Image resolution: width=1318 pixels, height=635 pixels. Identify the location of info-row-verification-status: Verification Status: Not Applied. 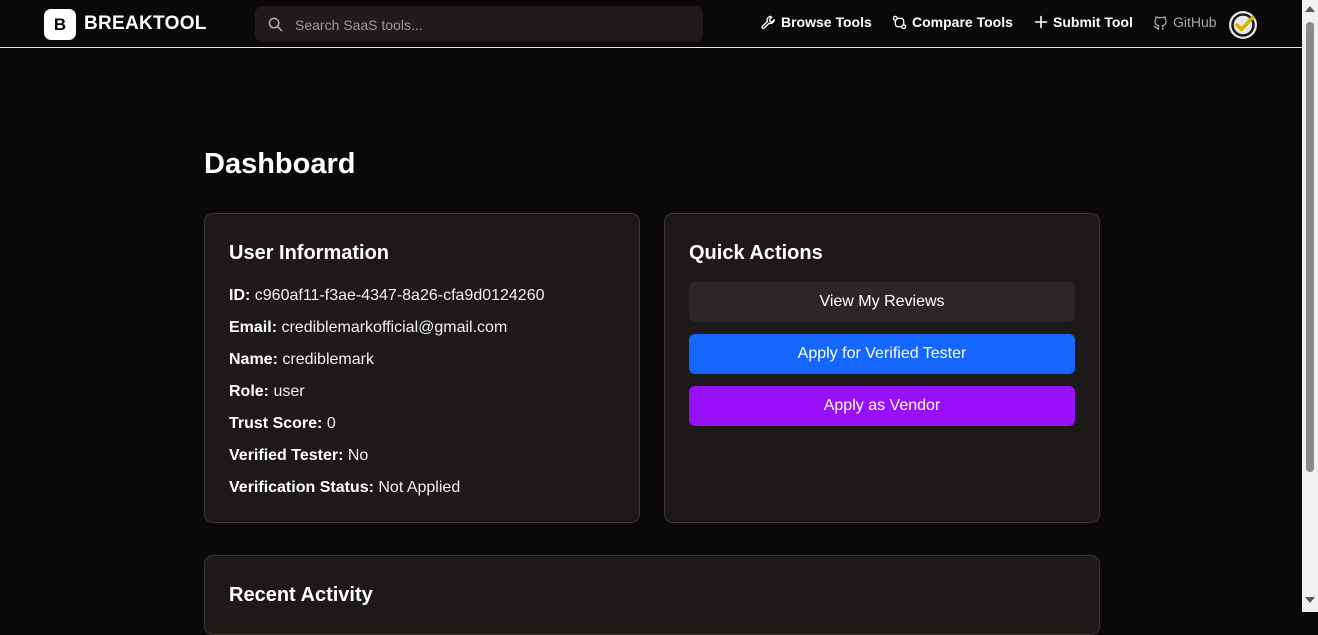
(344, 488).